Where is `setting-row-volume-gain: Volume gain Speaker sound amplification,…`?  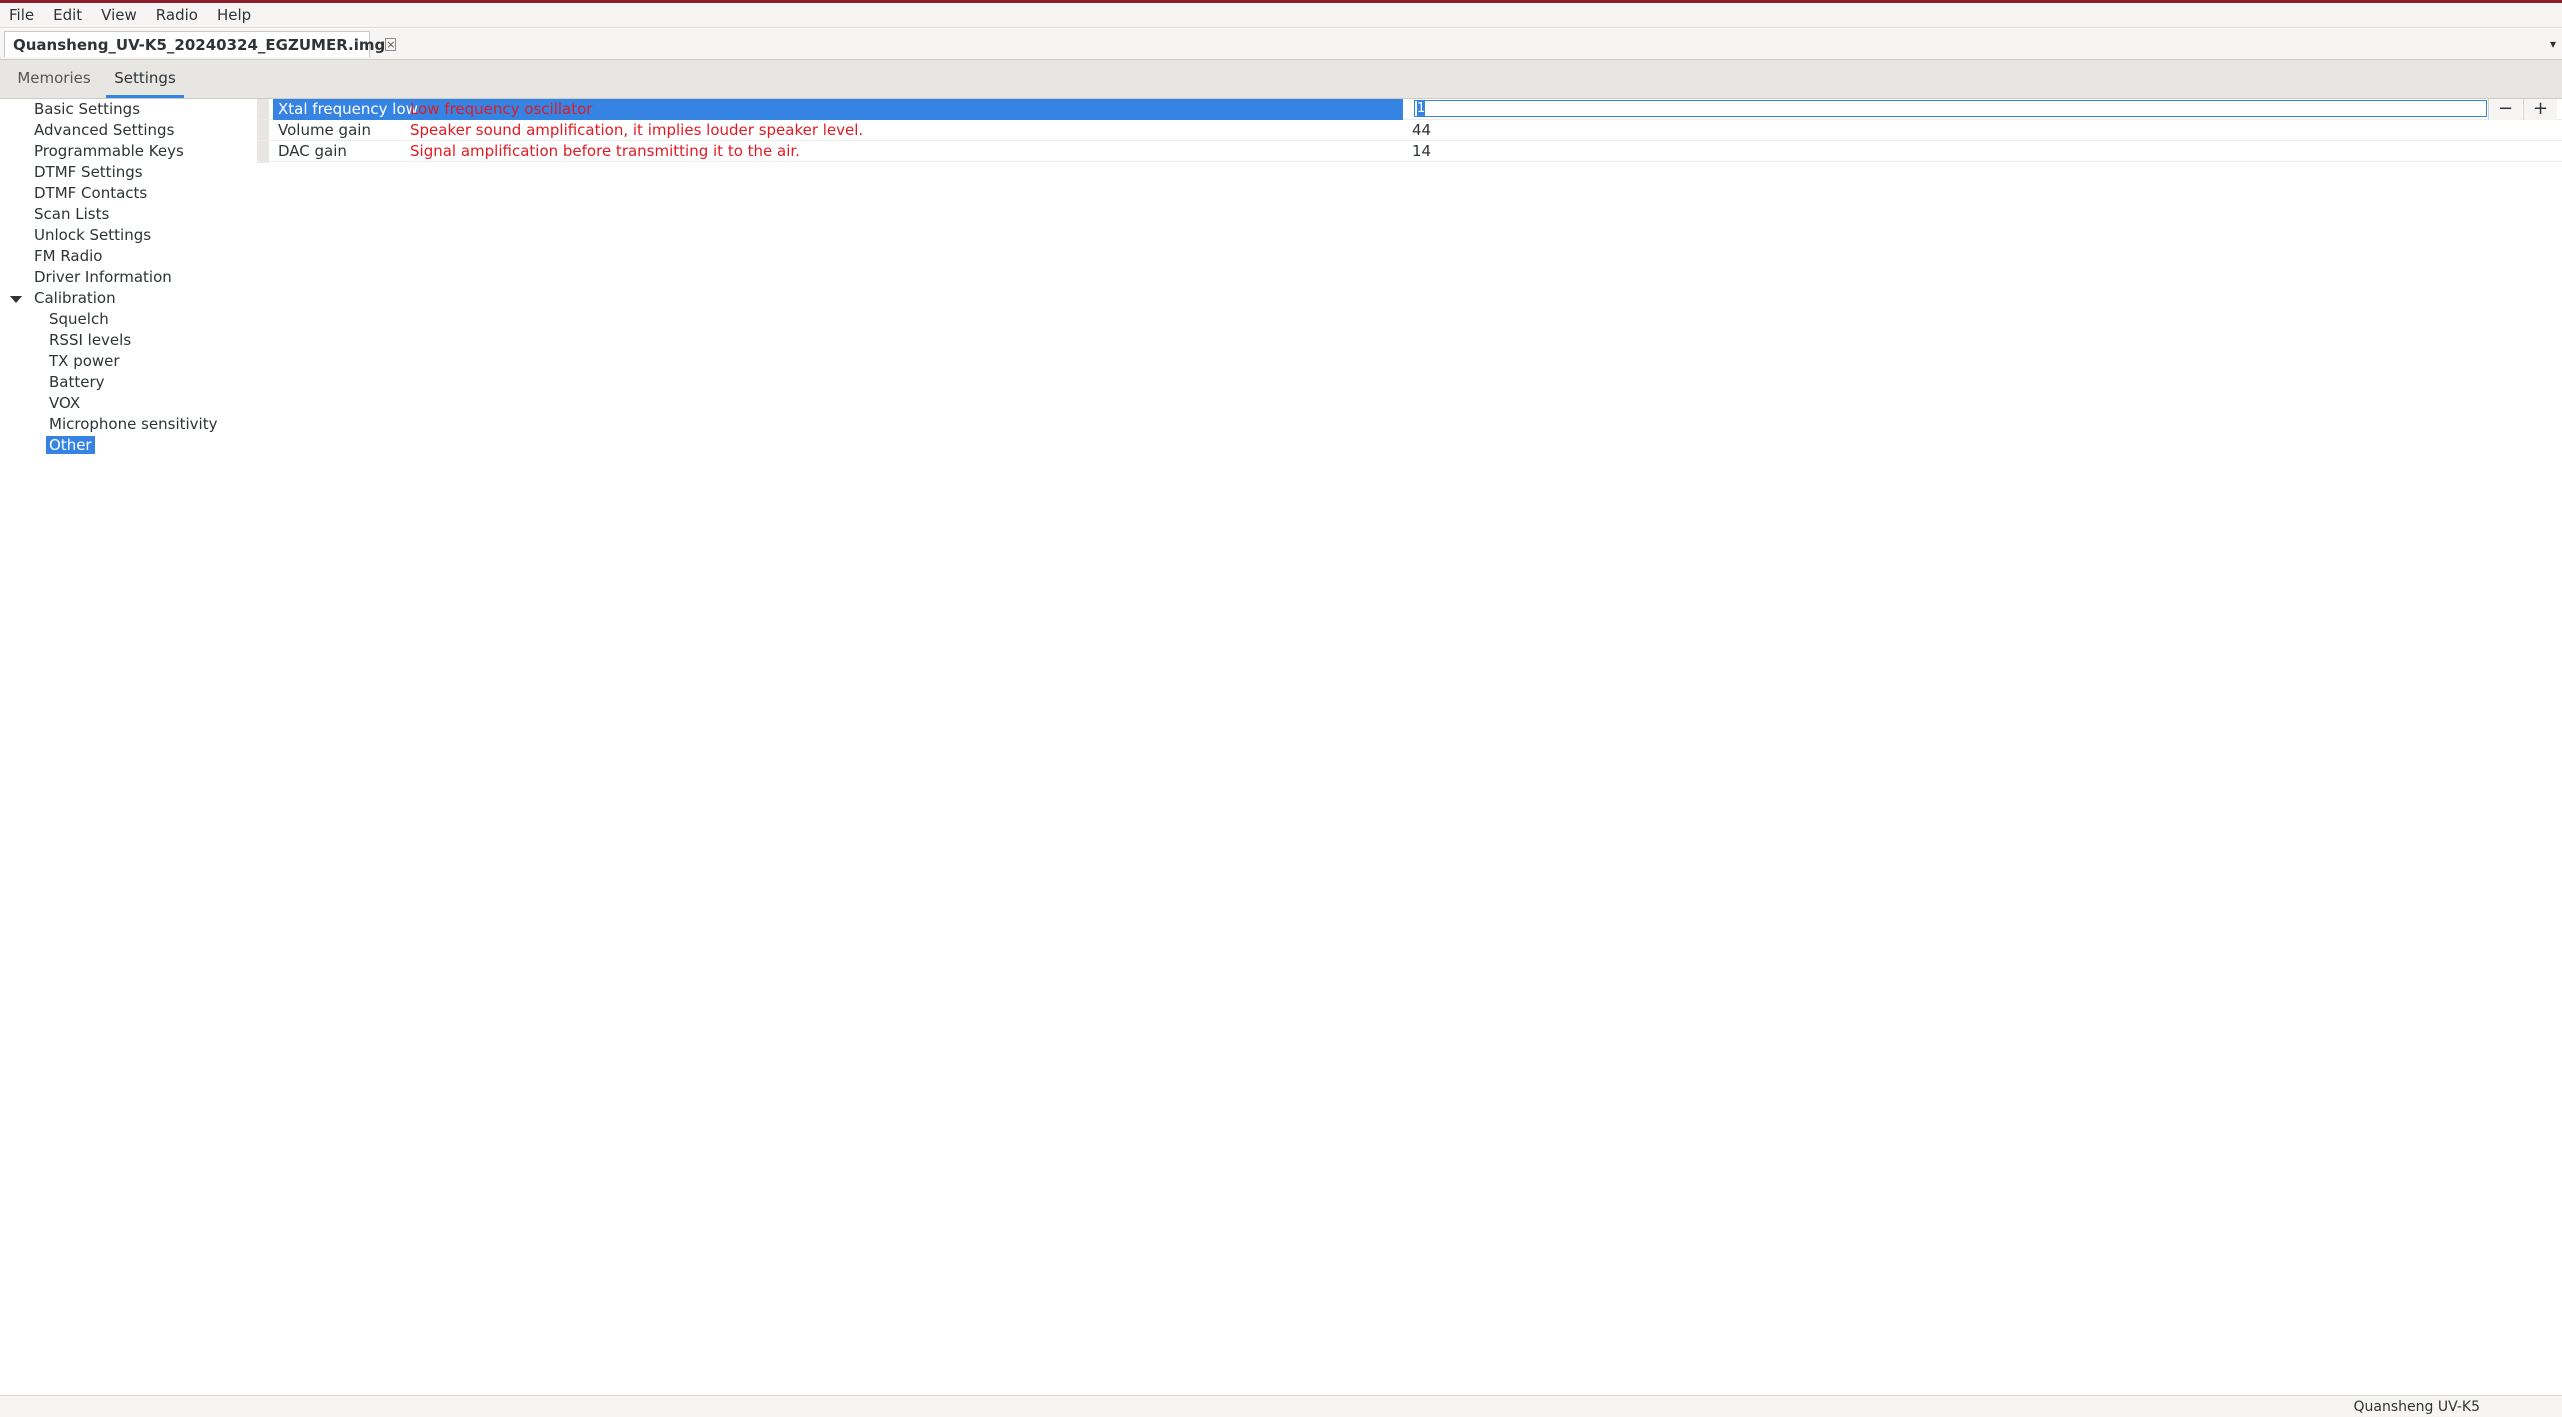 setting-row-volume-gain: Volume gain Speaker sound amplification,… is located at coordinates (1409, 130).